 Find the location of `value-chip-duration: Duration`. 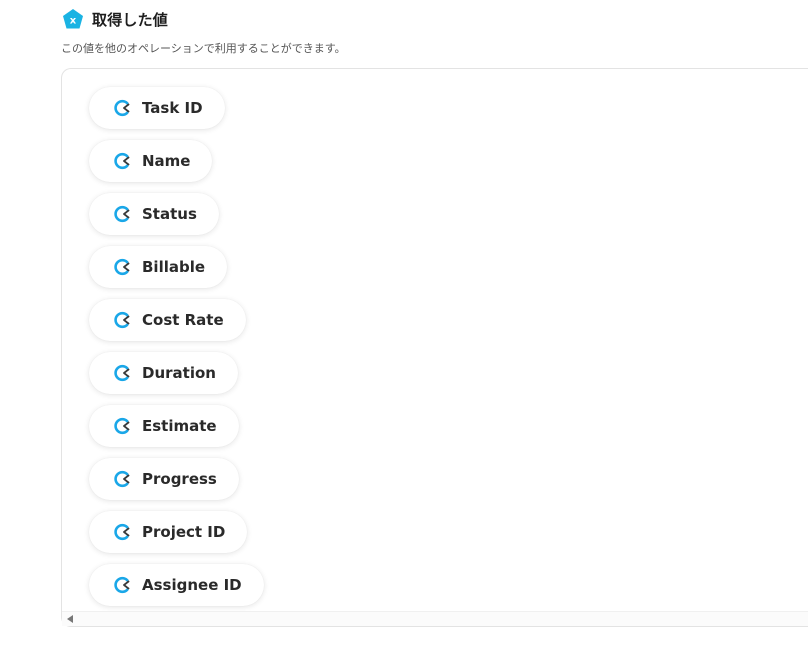

value-chip-duration: Duration is located at coordinates (163, 373).